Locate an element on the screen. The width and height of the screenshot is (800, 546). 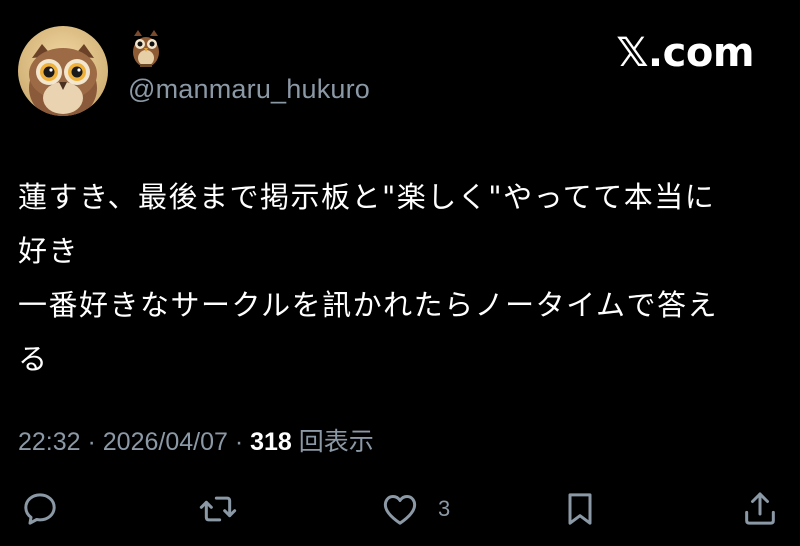
share-icon is located at coordinates (760, 508).